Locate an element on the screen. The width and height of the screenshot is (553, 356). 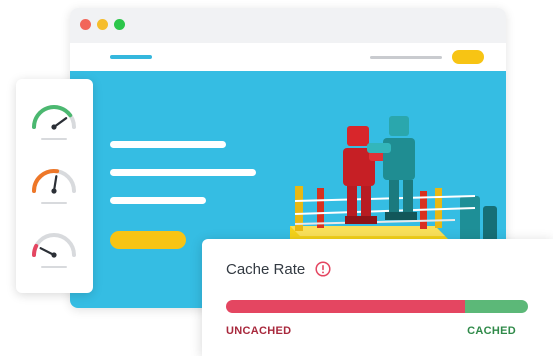
cached-segment is located at coordinates (496, 306).